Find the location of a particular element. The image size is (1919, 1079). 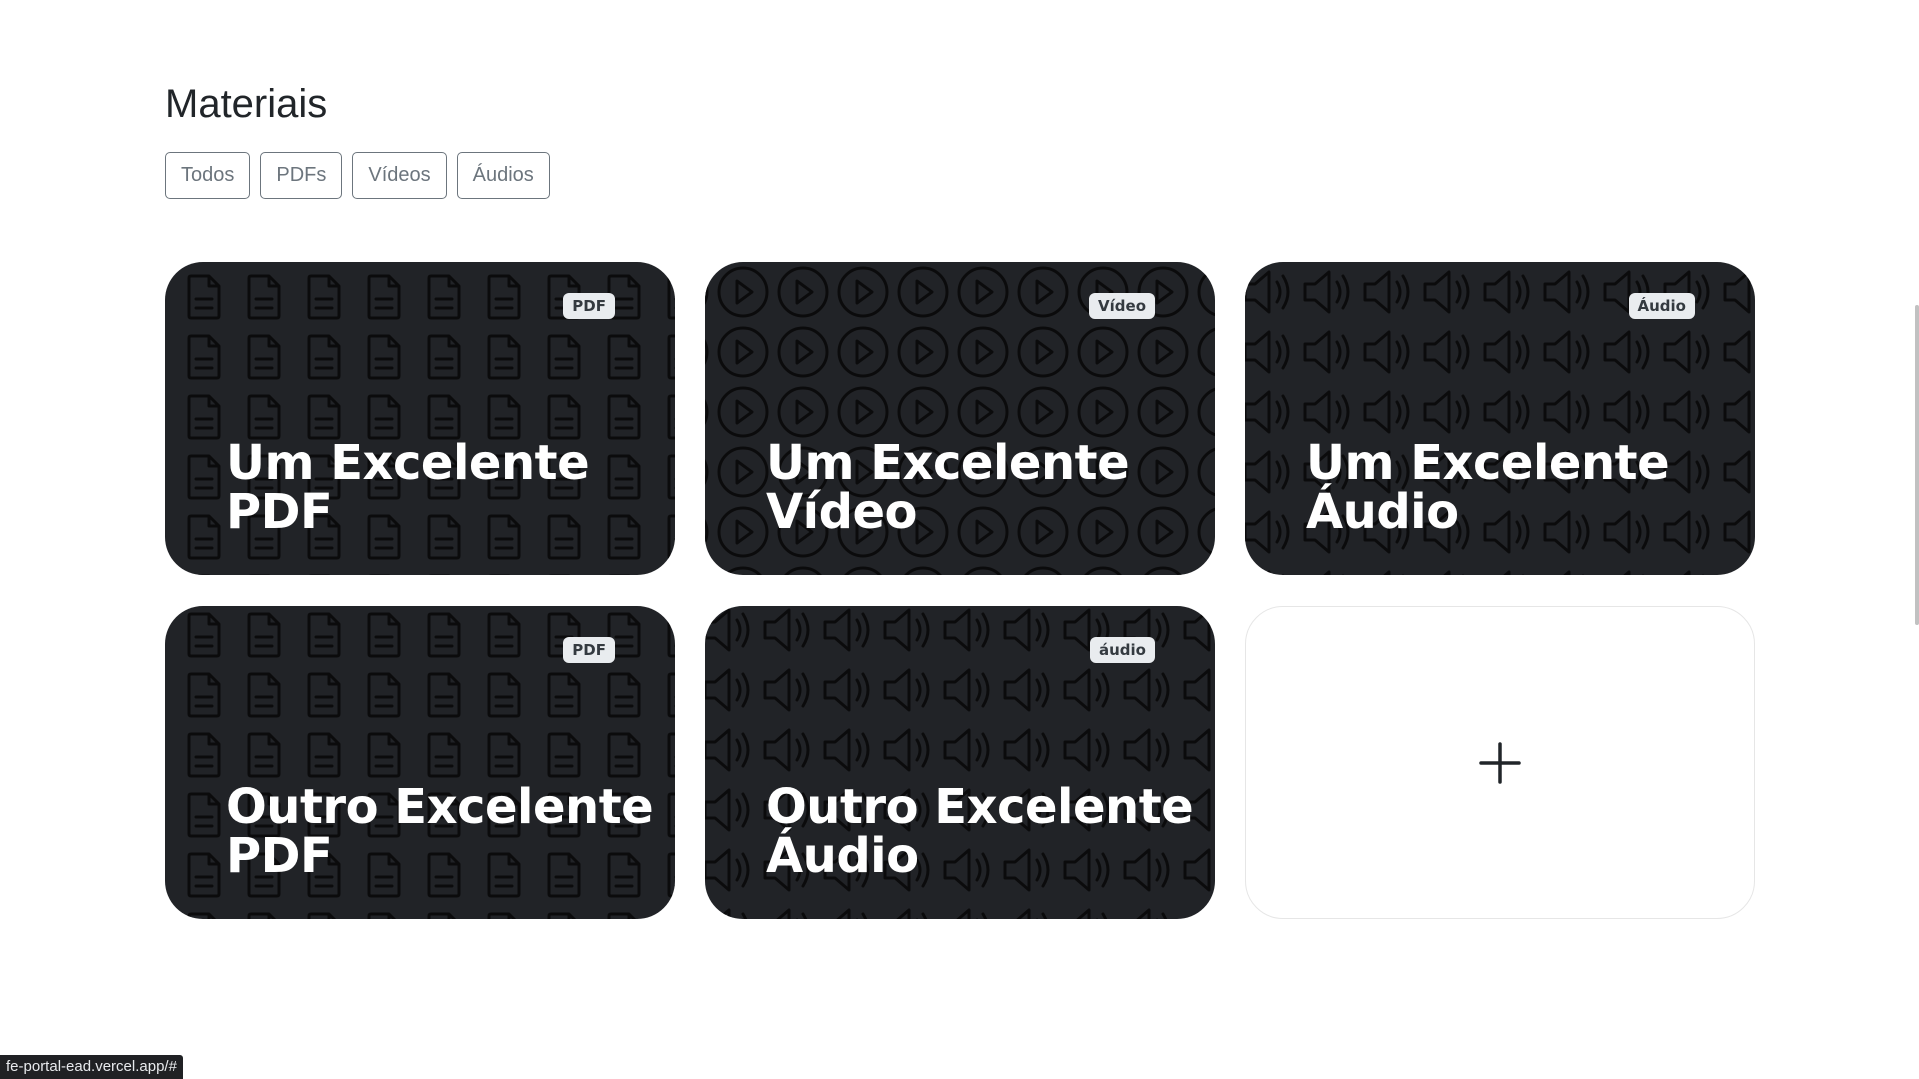

material-card: Vídeo Um Excelente Vídeo is located at coordinates (960, 418).